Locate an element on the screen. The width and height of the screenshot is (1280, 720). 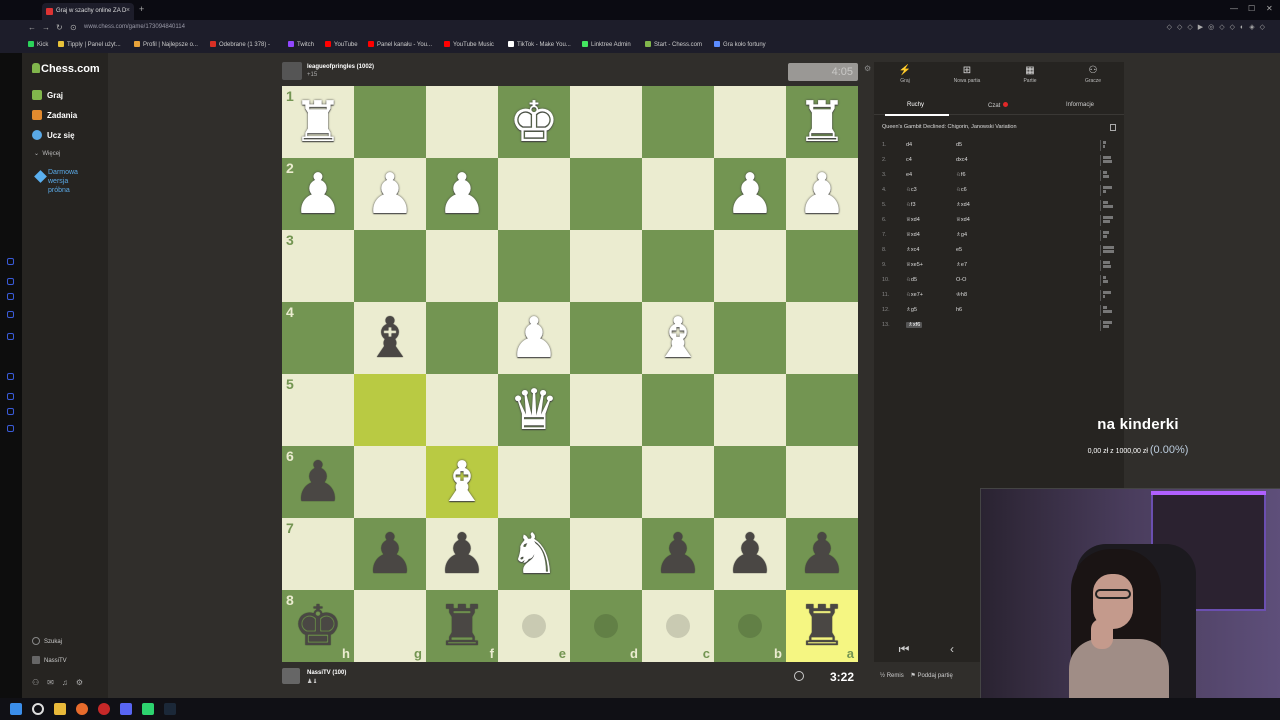
app-icon is located at coordinates (148, 709).